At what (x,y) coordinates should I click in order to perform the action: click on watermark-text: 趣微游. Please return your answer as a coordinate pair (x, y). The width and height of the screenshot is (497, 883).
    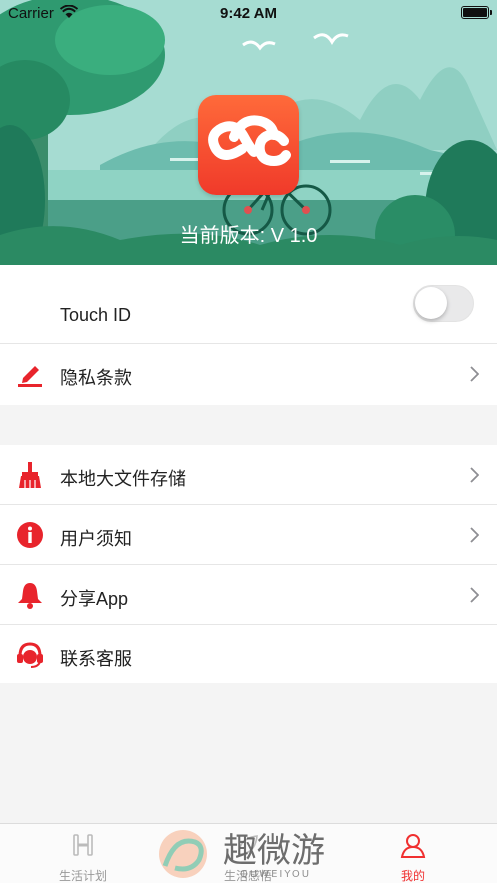
    Looking at the image, I should click on (274, 851).